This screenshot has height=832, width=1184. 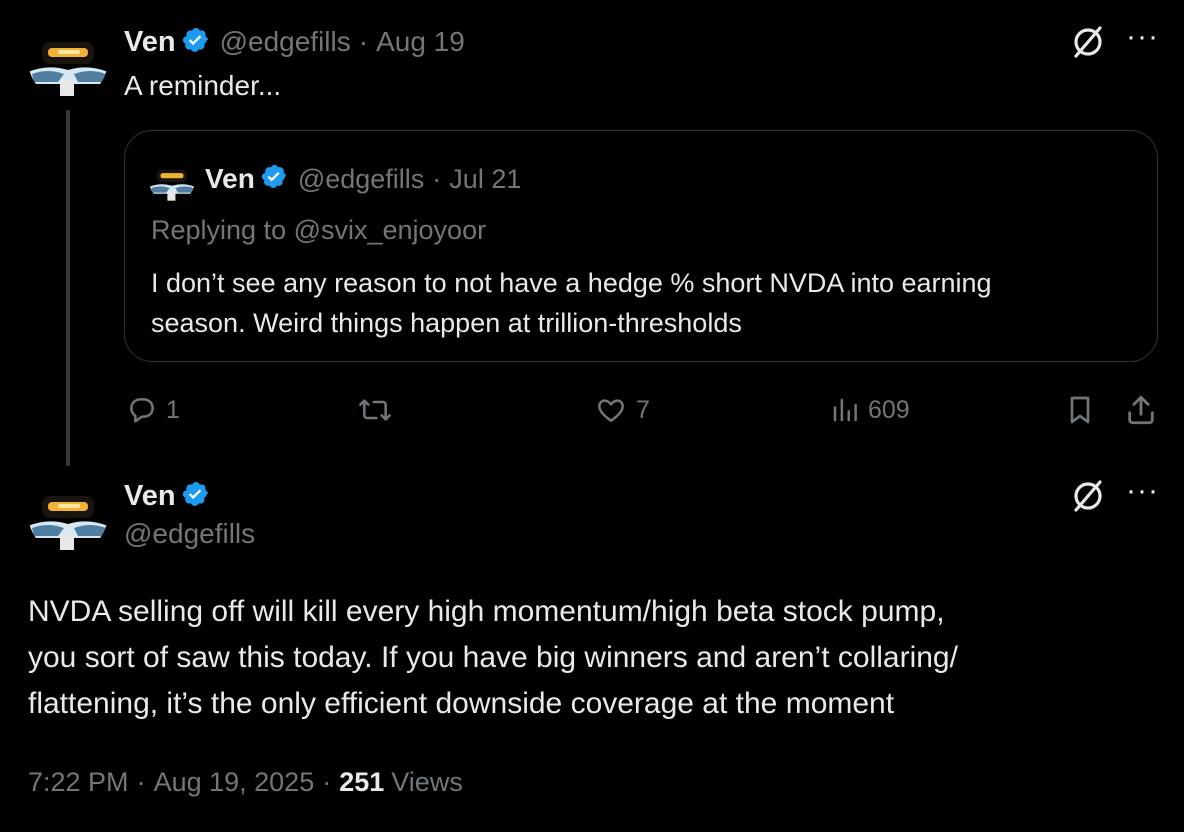 What do you see at coordinates (68, 288) in the screenshot?
I see `thread-connector-line` at bounding box center [68, 288].